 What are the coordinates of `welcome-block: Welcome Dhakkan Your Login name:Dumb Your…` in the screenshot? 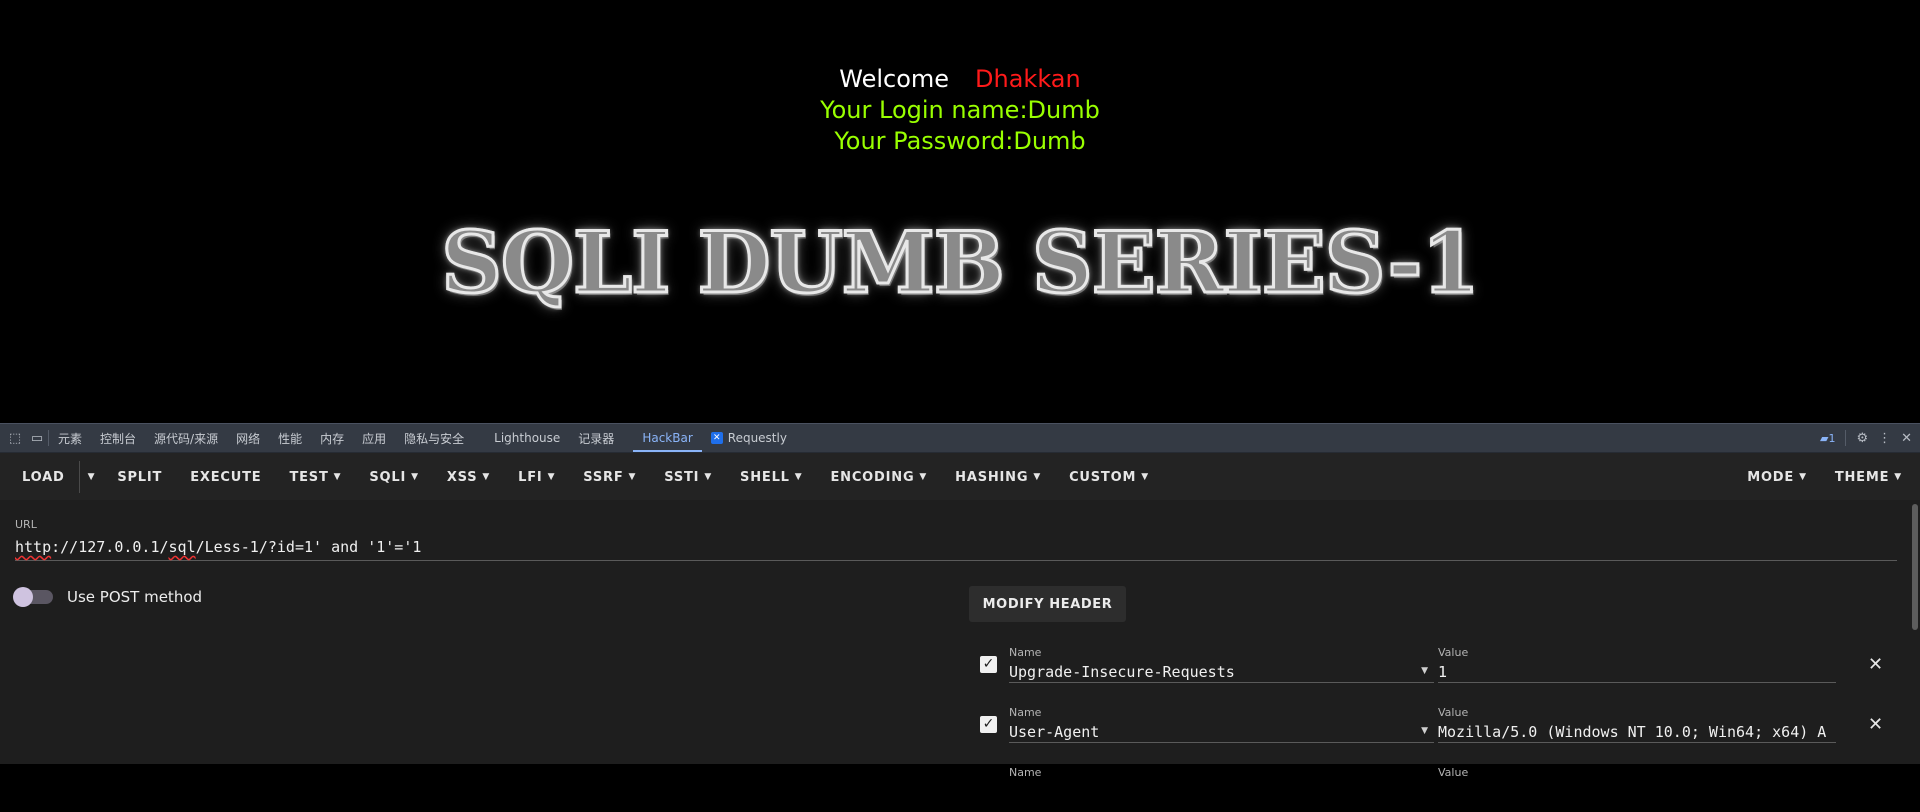 It's located at (960, 110).